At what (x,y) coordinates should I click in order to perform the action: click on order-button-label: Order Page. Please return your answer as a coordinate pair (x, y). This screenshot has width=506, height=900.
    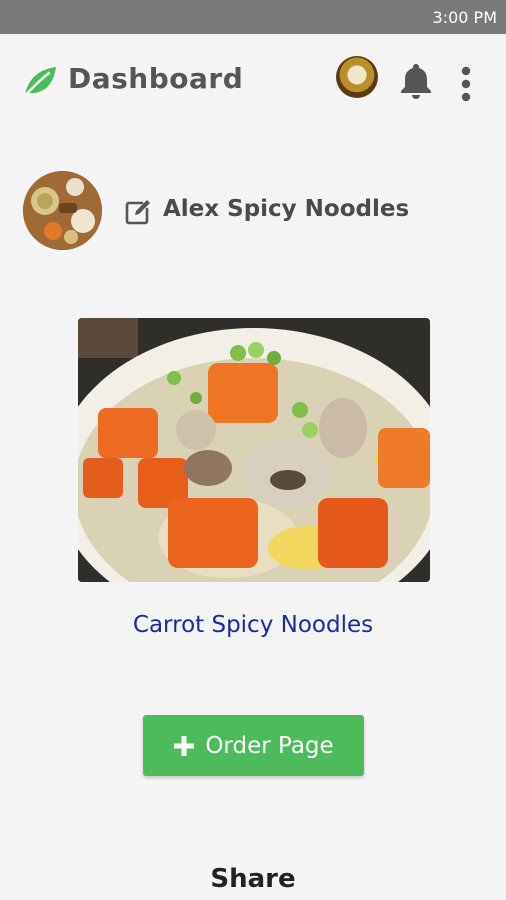
    Looking at the image, I should click on (269, 745).